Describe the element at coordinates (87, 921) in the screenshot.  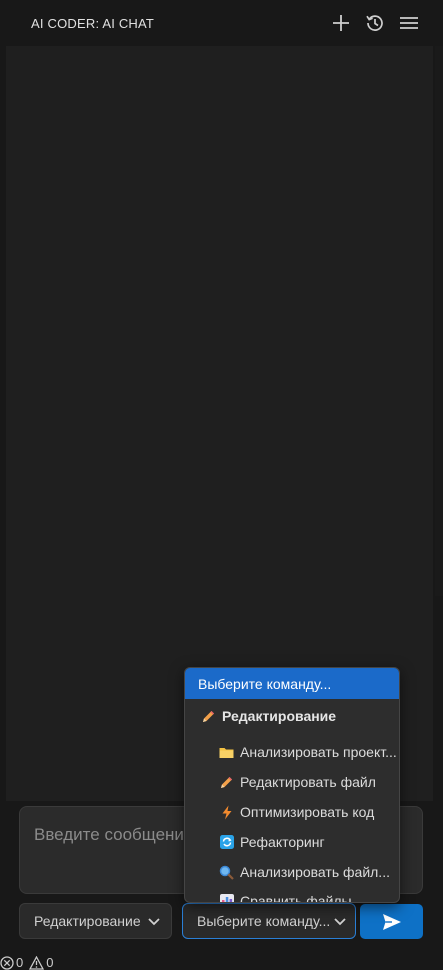
I see `mode-select-value: Редактирование` at that location.